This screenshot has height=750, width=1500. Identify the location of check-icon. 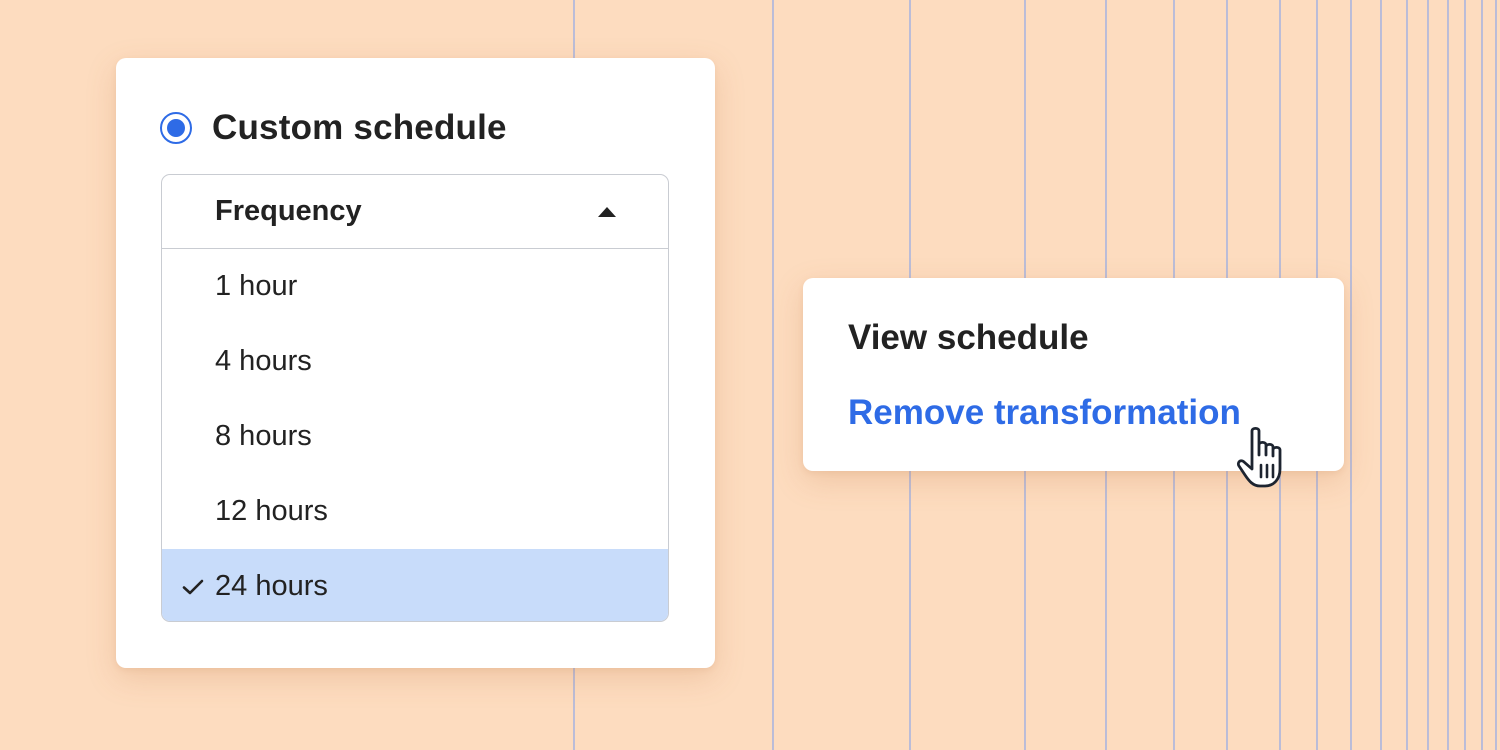
(193, 586).